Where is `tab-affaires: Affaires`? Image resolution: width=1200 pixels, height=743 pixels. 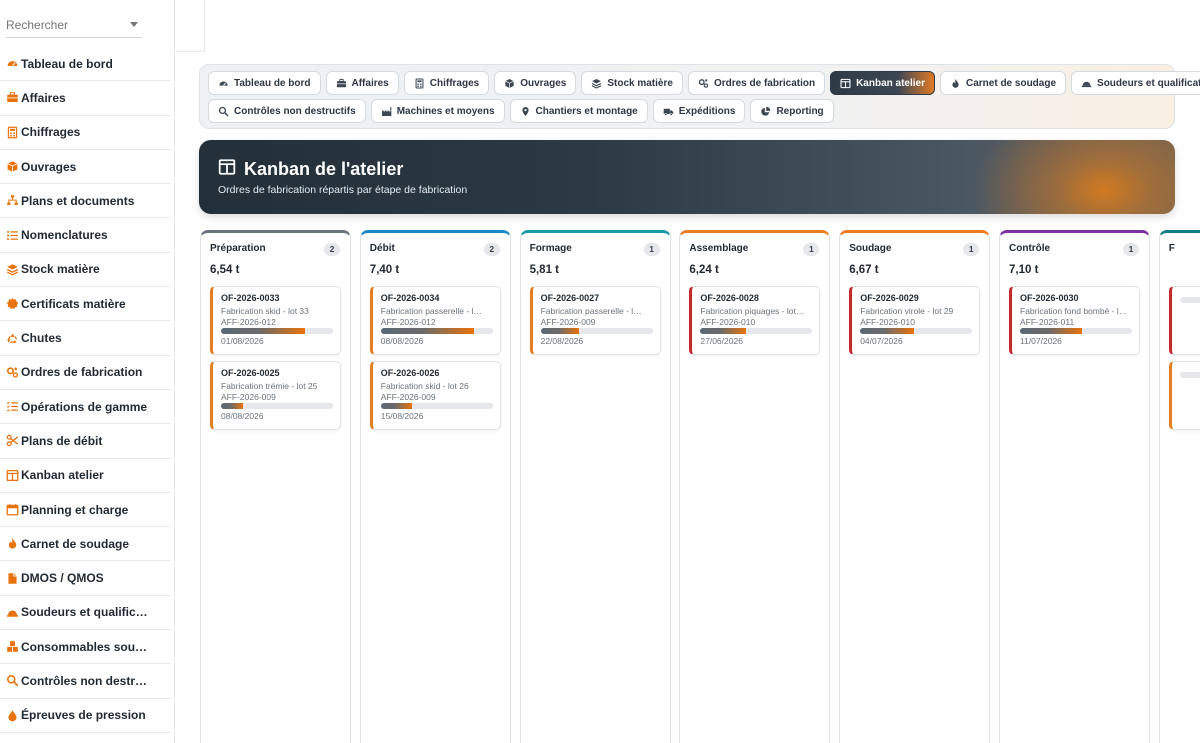 tab-affaires: Affaires is located at coordinates (362, 83).